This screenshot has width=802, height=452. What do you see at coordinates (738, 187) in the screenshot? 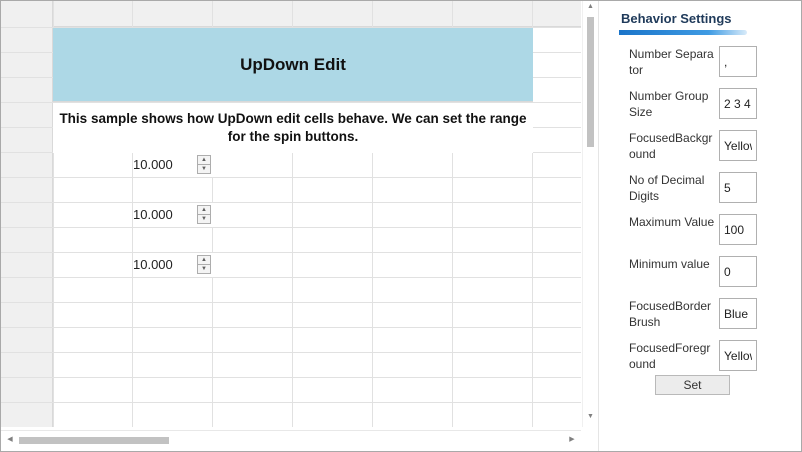
I see `decimal-digits-input` at bounding box center [738, 187].